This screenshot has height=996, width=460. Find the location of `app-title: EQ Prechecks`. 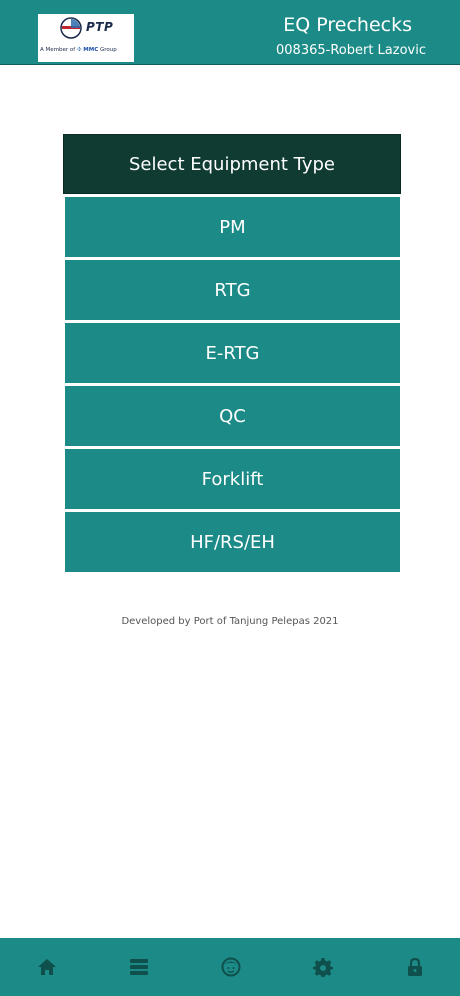

app-title: EQ Prechecks is located at coordinates (347, 25).